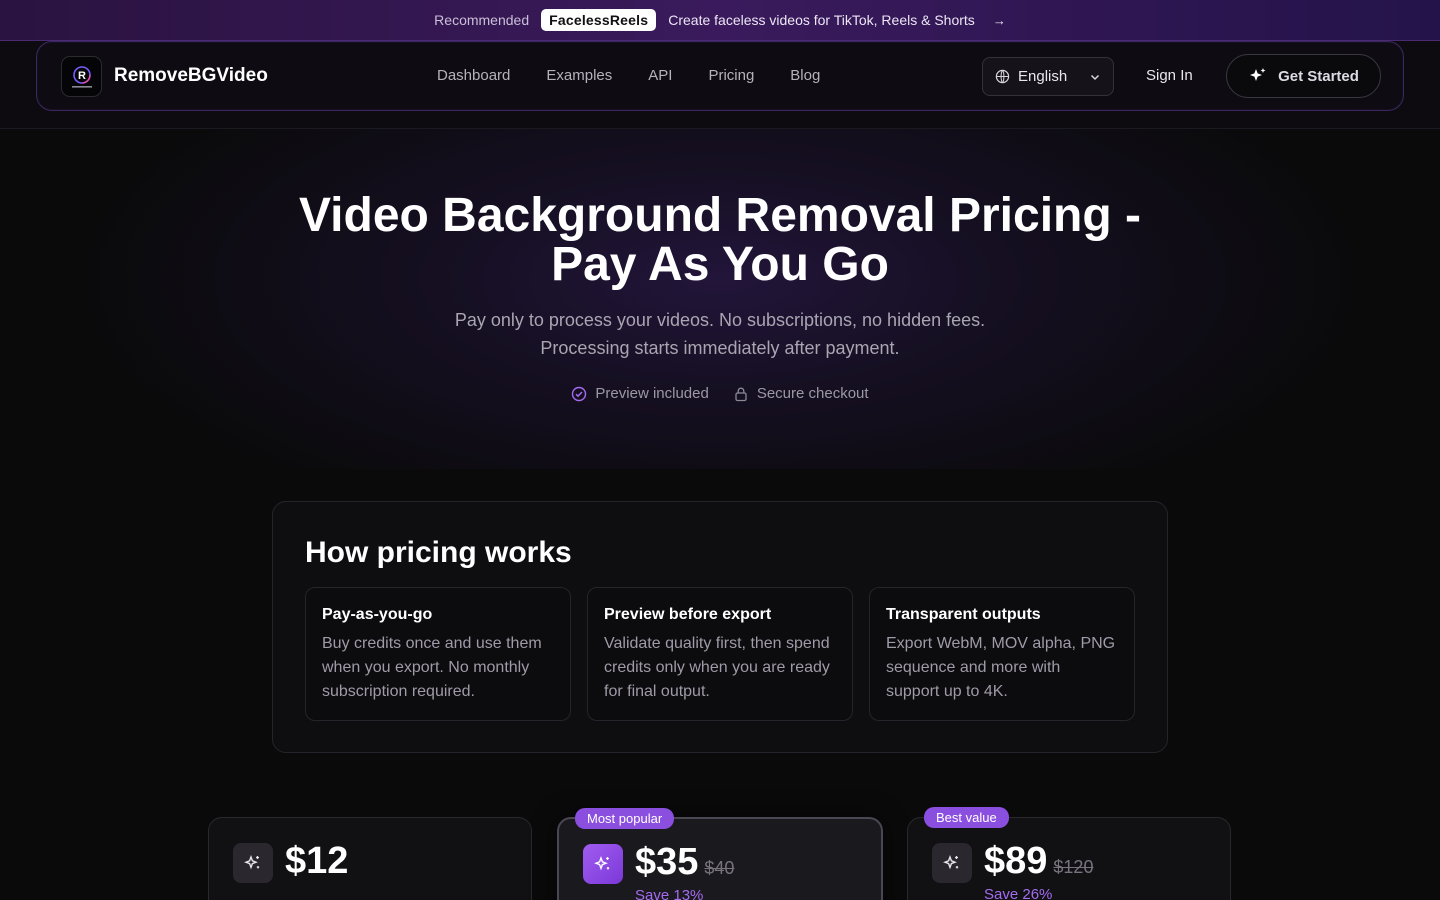 Image resolution: width=1440 pixels, height=900 pixels. I want to click on plan-price: $12, so click(317, 861).